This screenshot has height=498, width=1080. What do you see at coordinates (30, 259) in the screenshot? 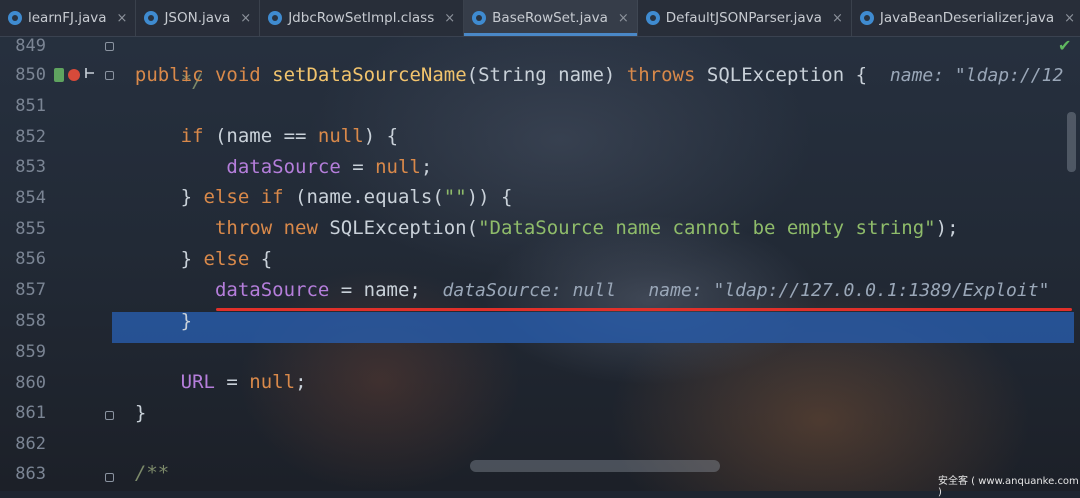
I see `line-number: 856` at bounding box center [30, 259].